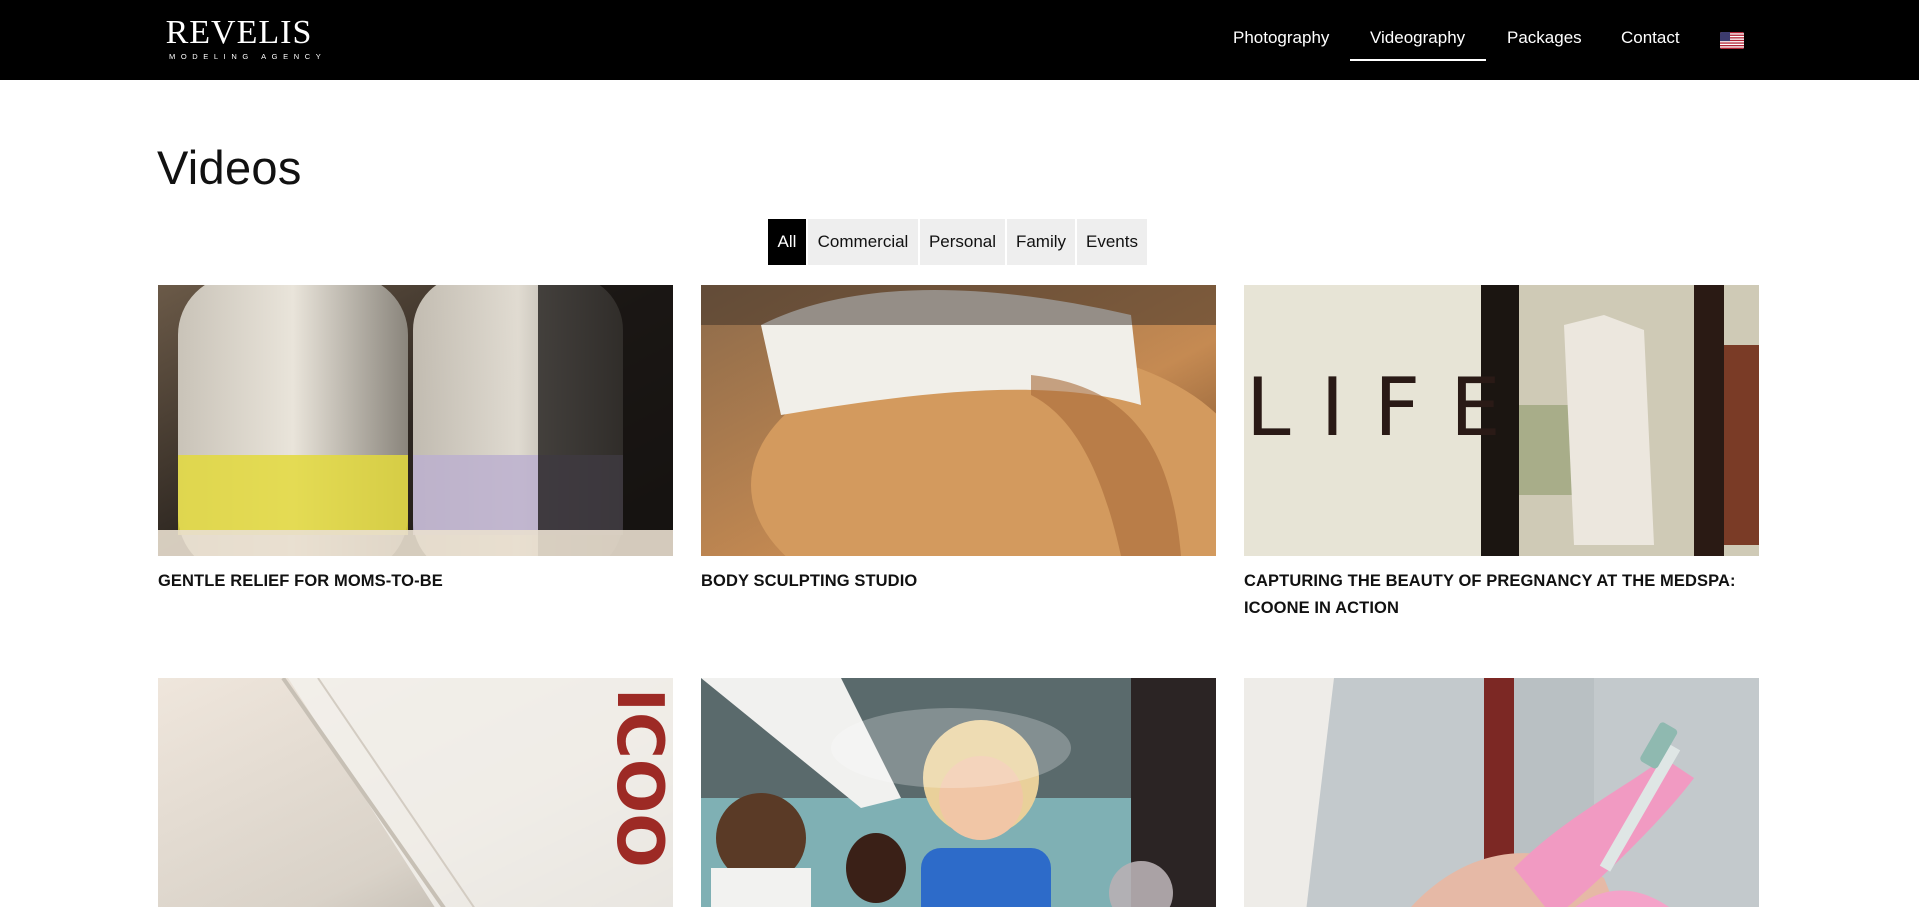 Image resolution: width=1919 pixels, height=907 pixels. What do you see at coordinates (248, 56) in the screenshot?
I see `logo-tagline: MODELING AGENCY` at bounding box center [248, 56].